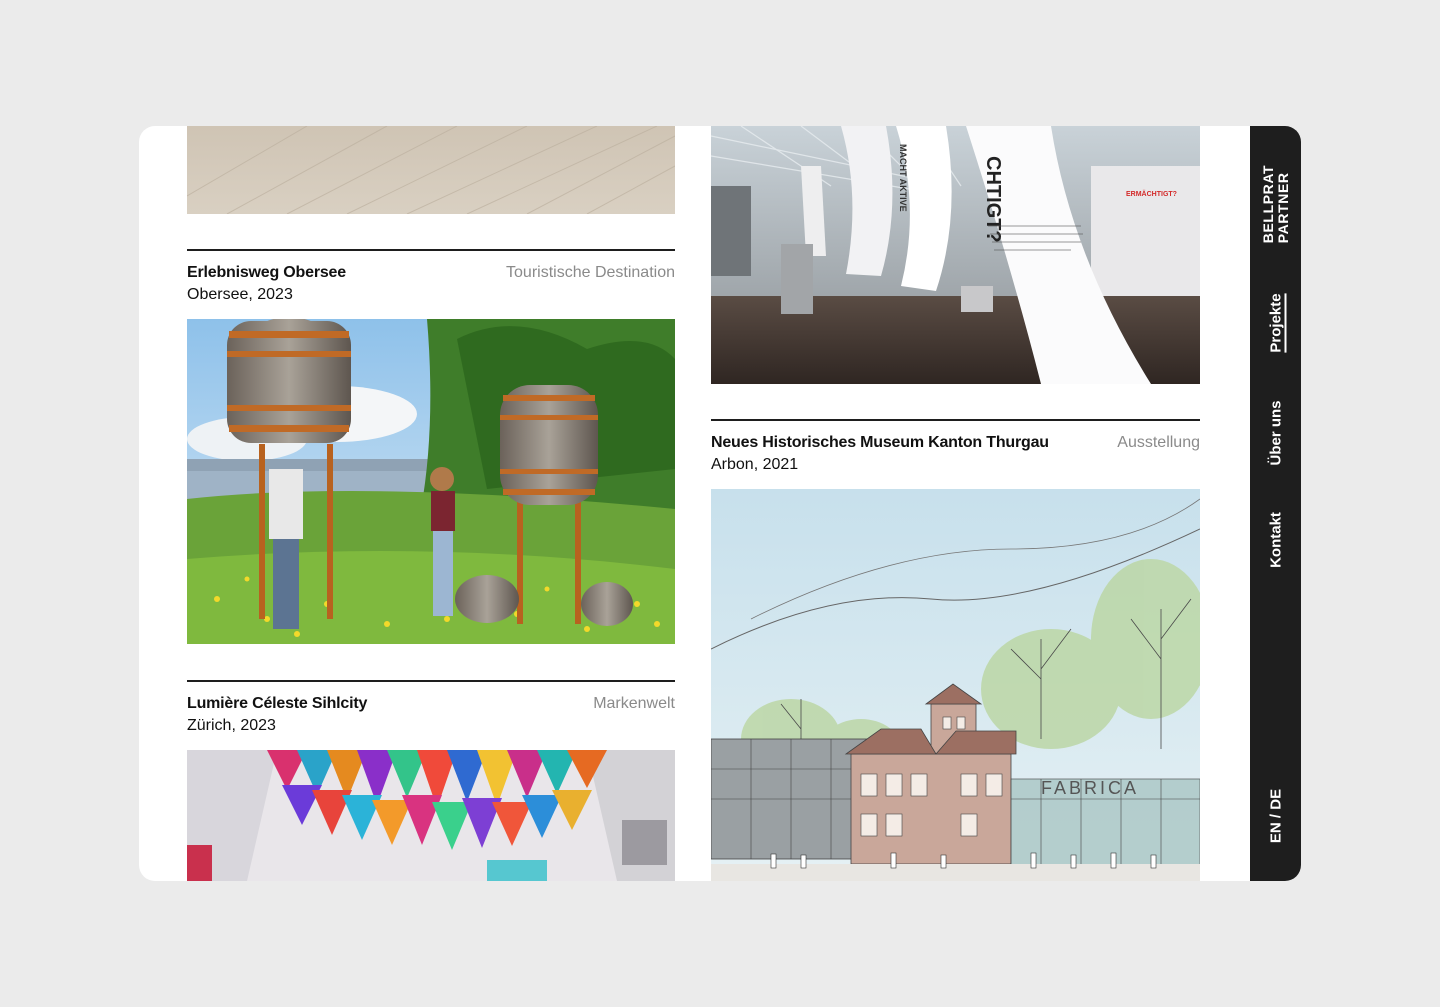  I want to click on project-category: Markenwelt, so click(634, 703).